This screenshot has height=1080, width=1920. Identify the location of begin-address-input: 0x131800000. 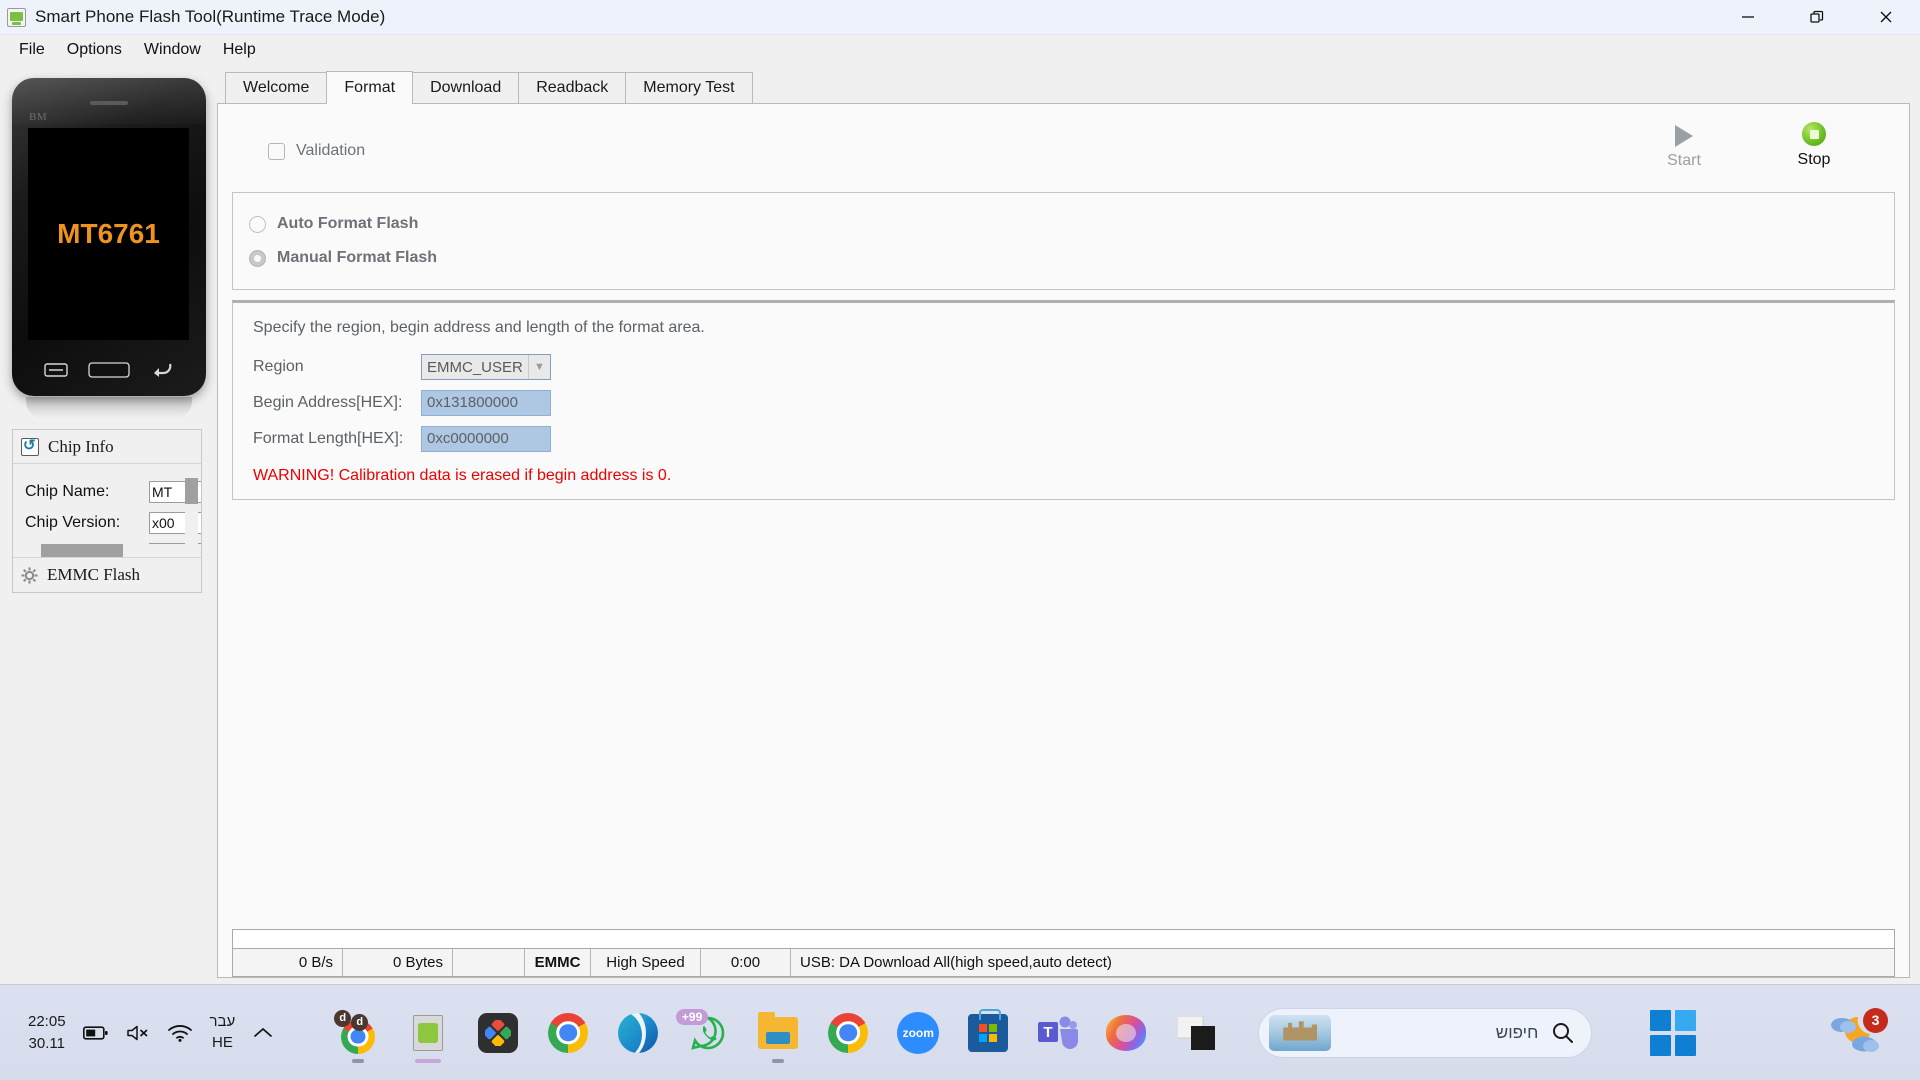
(486, 403).